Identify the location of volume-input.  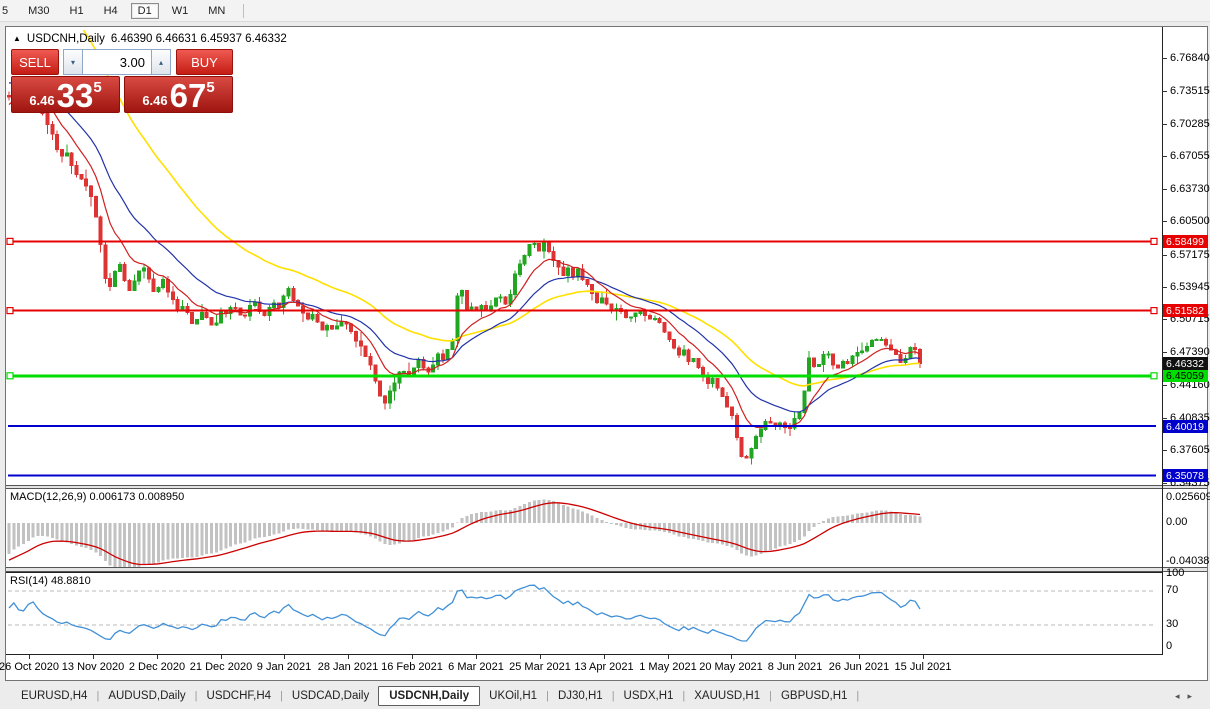
(117, 62).